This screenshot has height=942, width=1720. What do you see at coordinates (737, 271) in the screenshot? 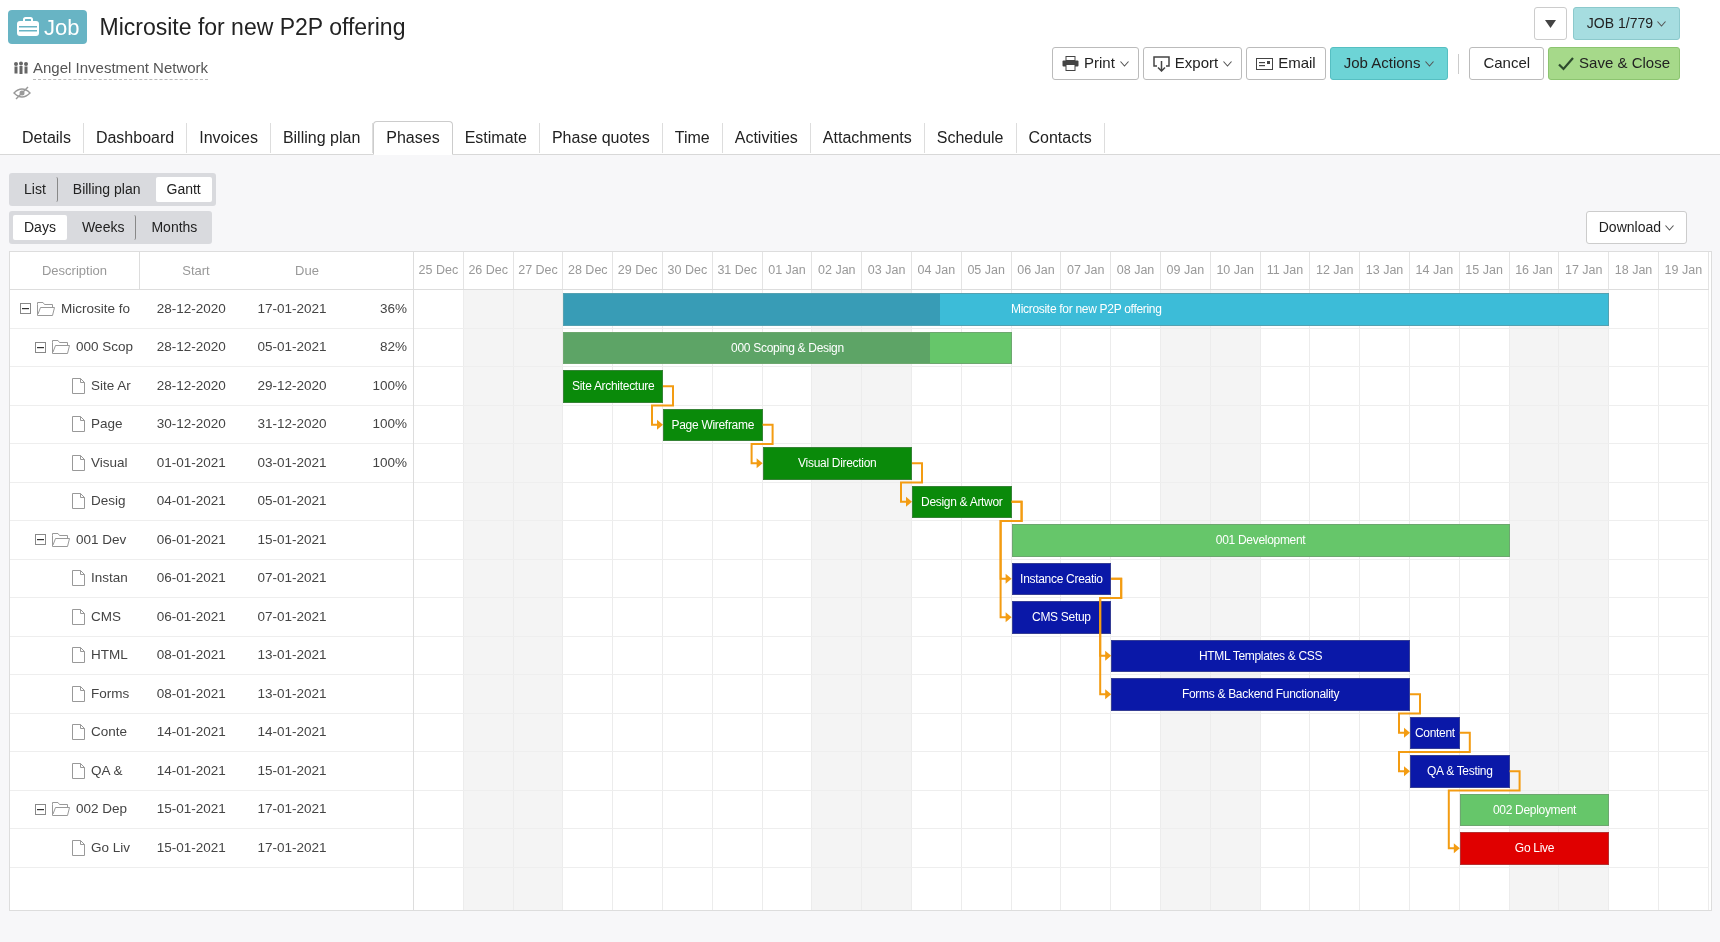
I see `day-label: 31 Dec` at bounding box center [737, 271].